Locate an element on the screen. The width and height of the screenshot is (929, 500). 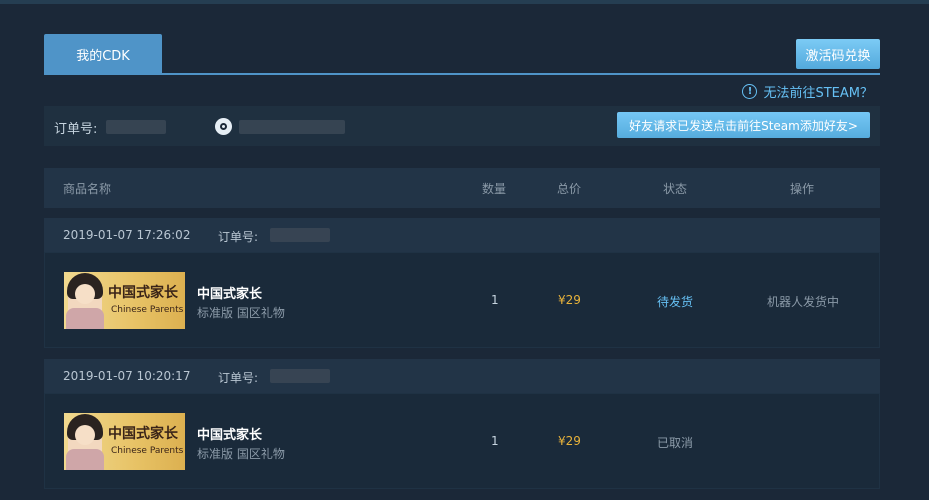
order-header: 2019-01-07 10:20:17 订单号: is located at coordinates (462, 376).